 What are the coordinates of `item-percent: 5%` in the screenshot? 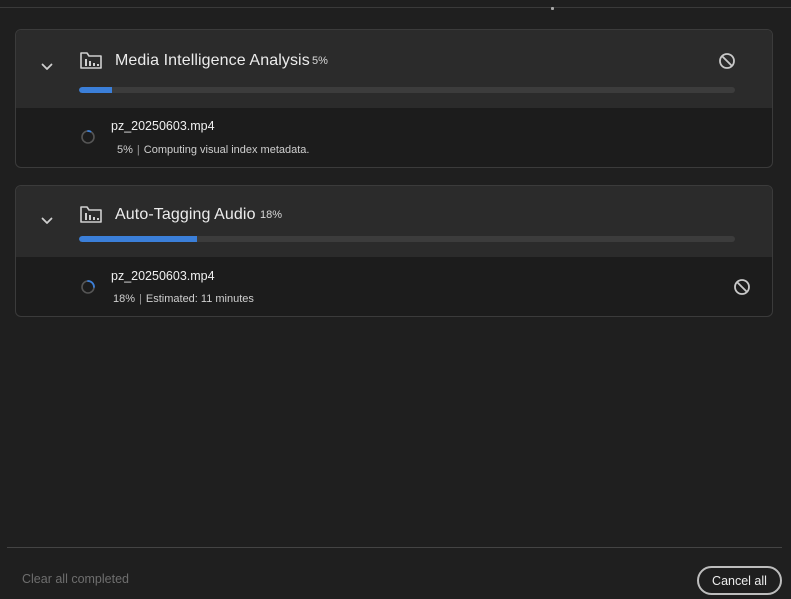 It's located at (125, 150).